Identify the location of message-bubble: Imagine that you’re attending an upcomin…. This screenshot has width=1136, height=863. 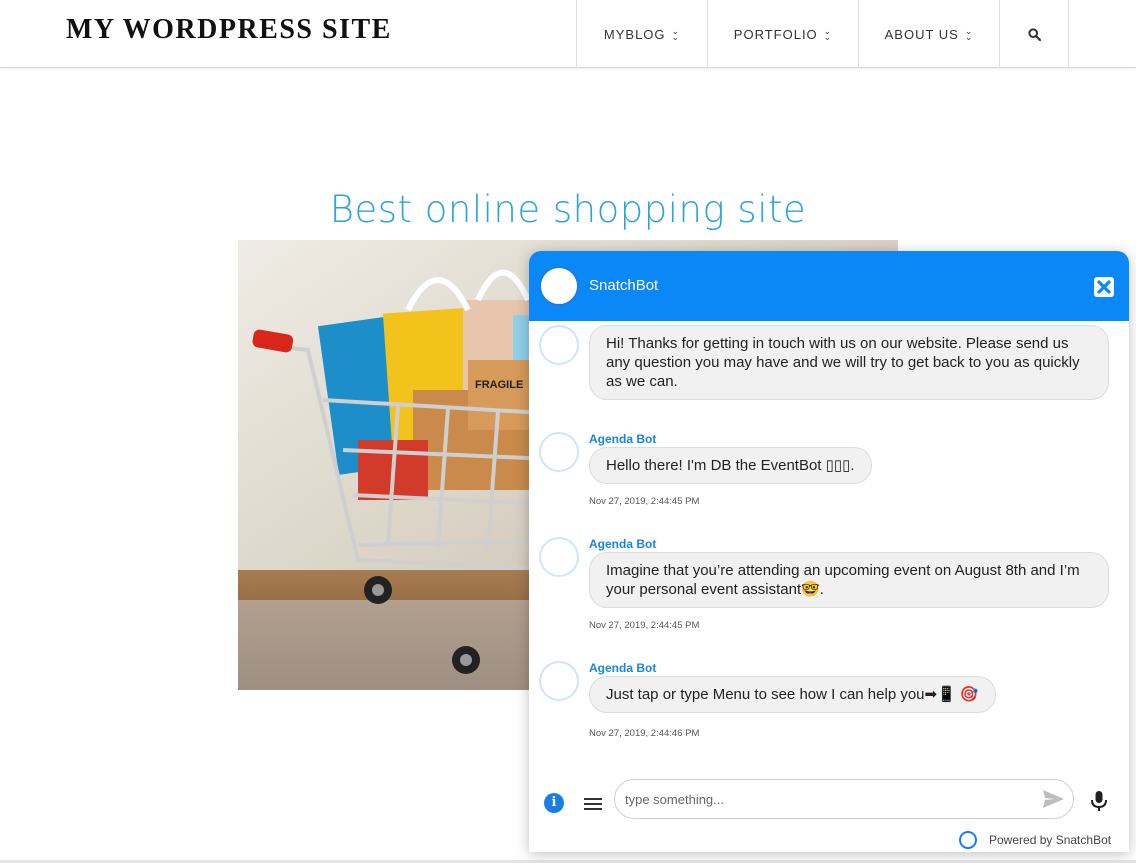
(849, 580).